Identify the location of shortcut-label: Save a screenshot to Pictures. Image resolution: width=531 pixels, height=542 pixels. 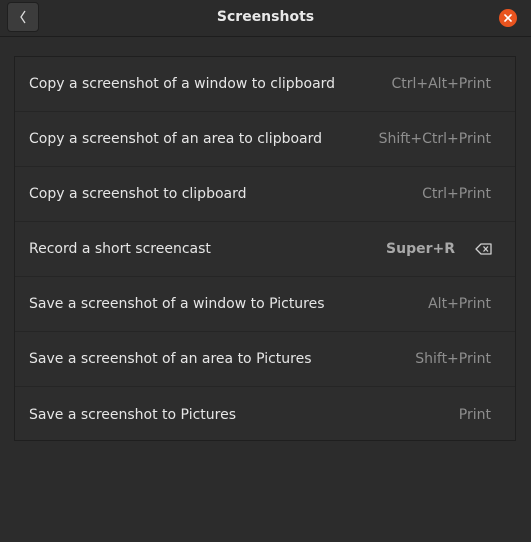
(132, 414).